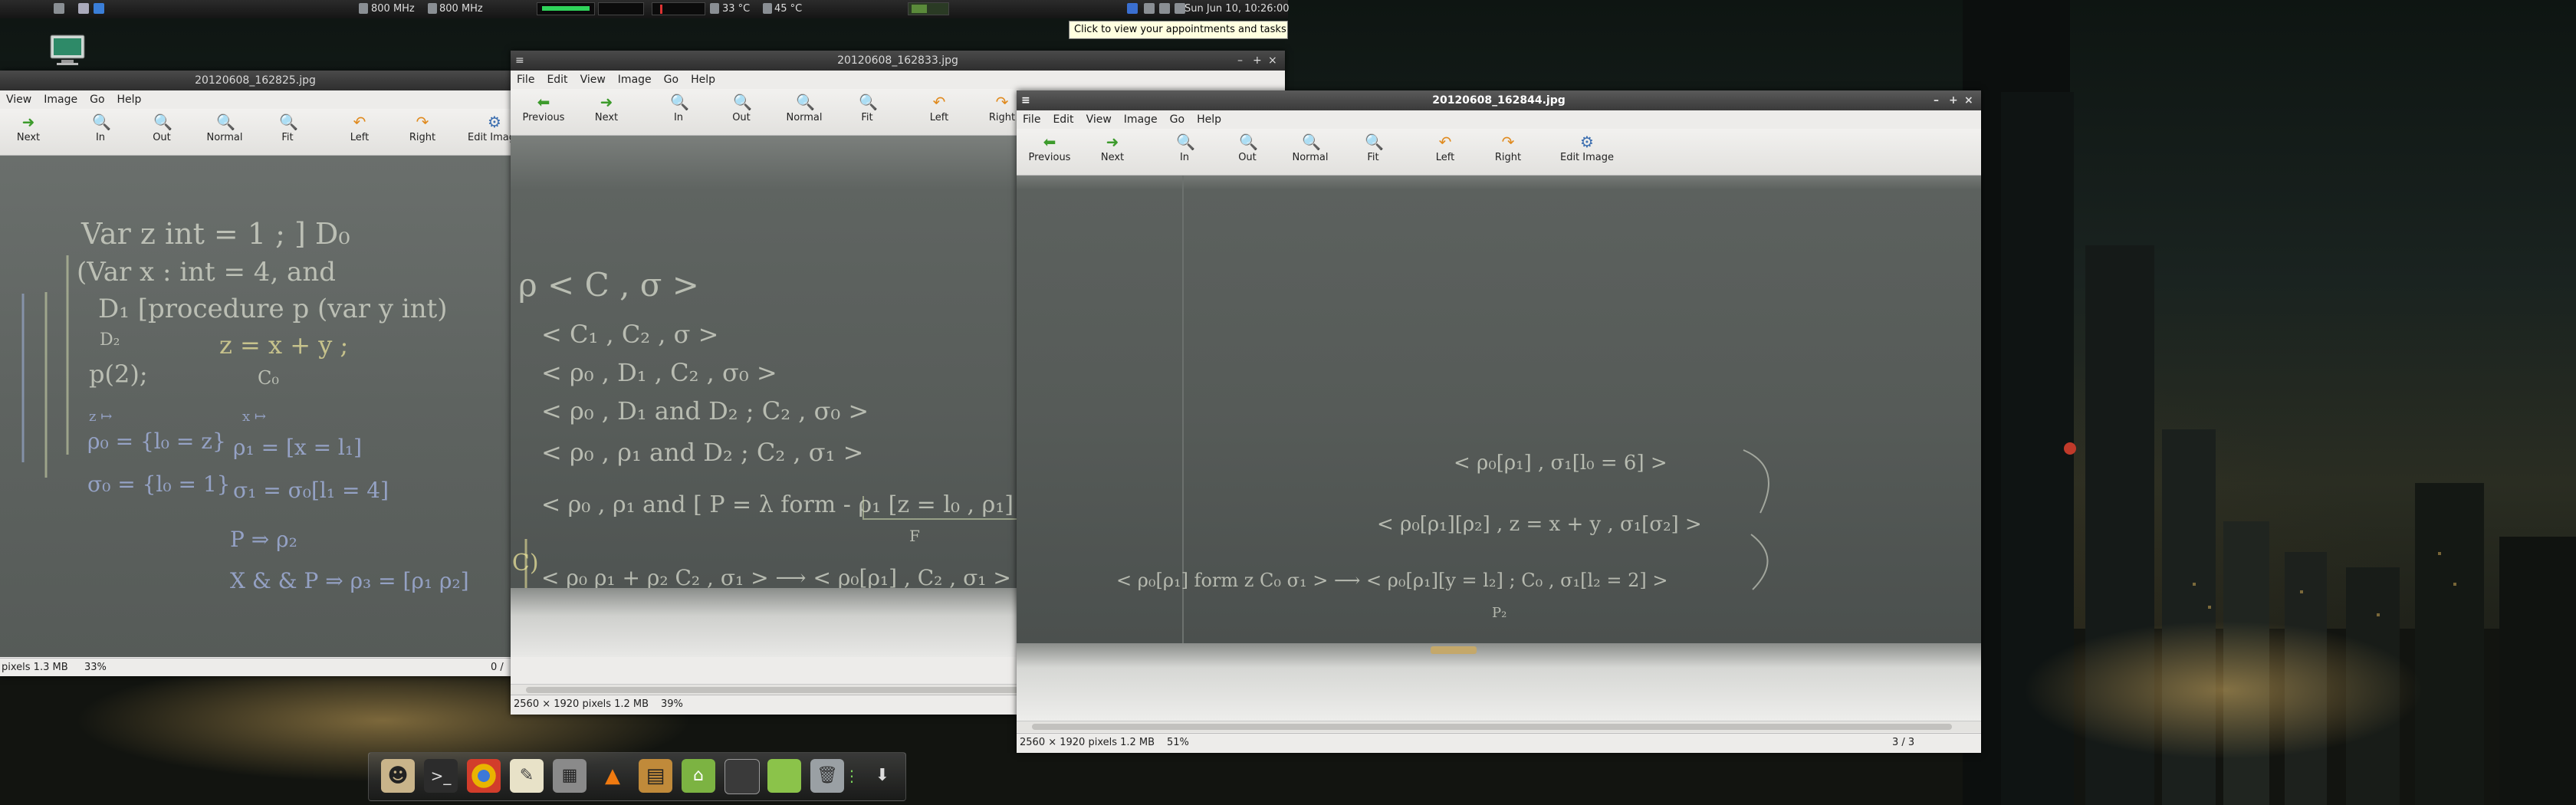  What do you see at coordinates (99, 8) in the screenshot?
I see `dropbox-icon` at bounding box center [99, 8].